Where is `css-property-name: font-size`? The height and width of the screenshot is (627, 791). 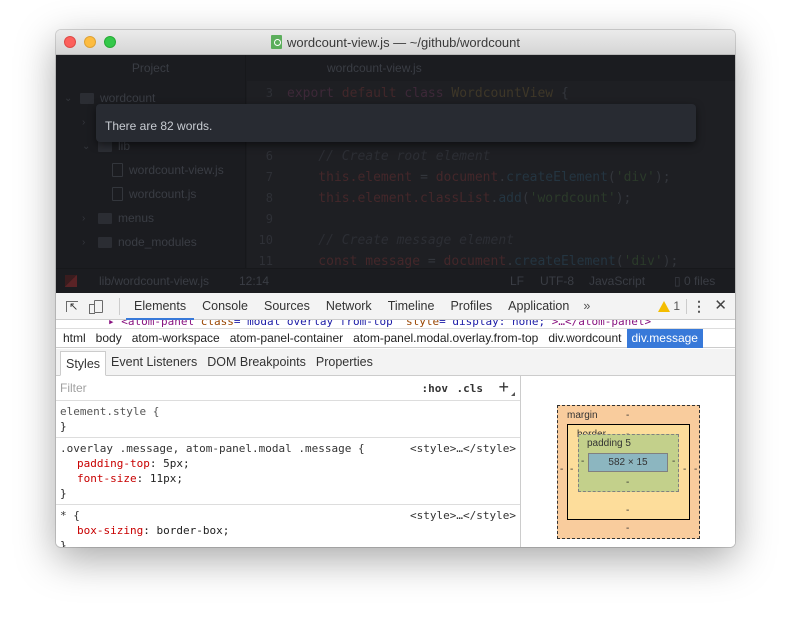
css-property-name: font-size is located at coordinates (107, 478).